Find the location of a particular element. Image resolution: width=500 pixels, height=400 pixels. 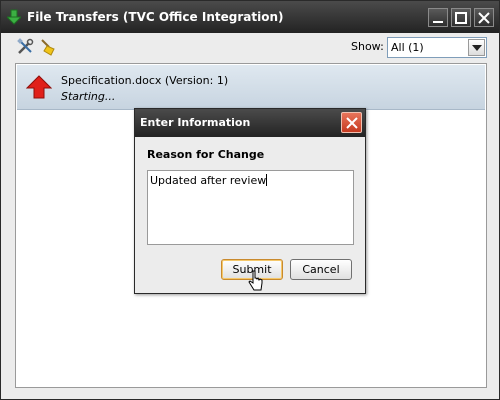

text-caret is located at coordinates (267, 180).